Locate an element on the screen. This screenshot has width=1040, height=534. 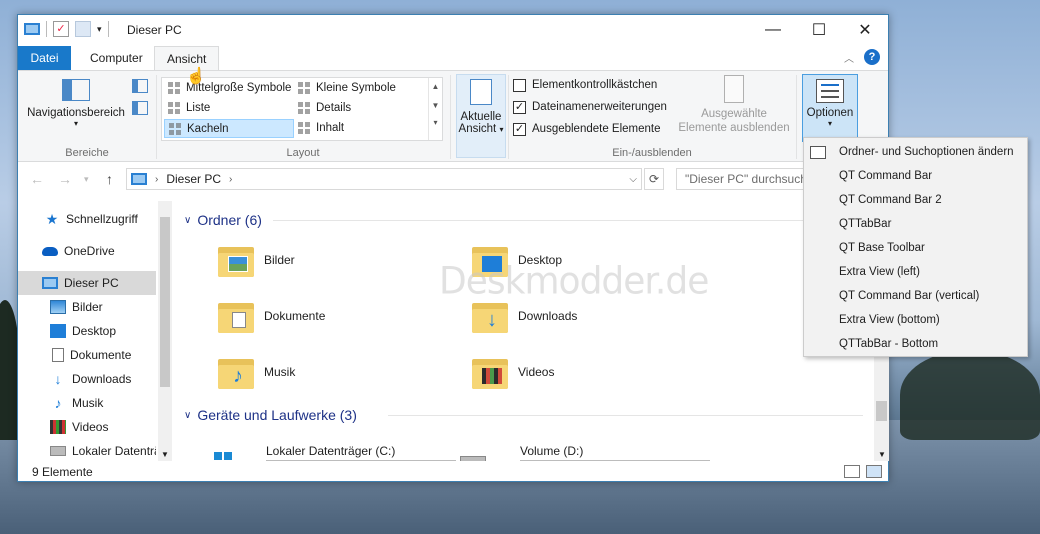
details-pane-icon is located at coordinates (140, 108).